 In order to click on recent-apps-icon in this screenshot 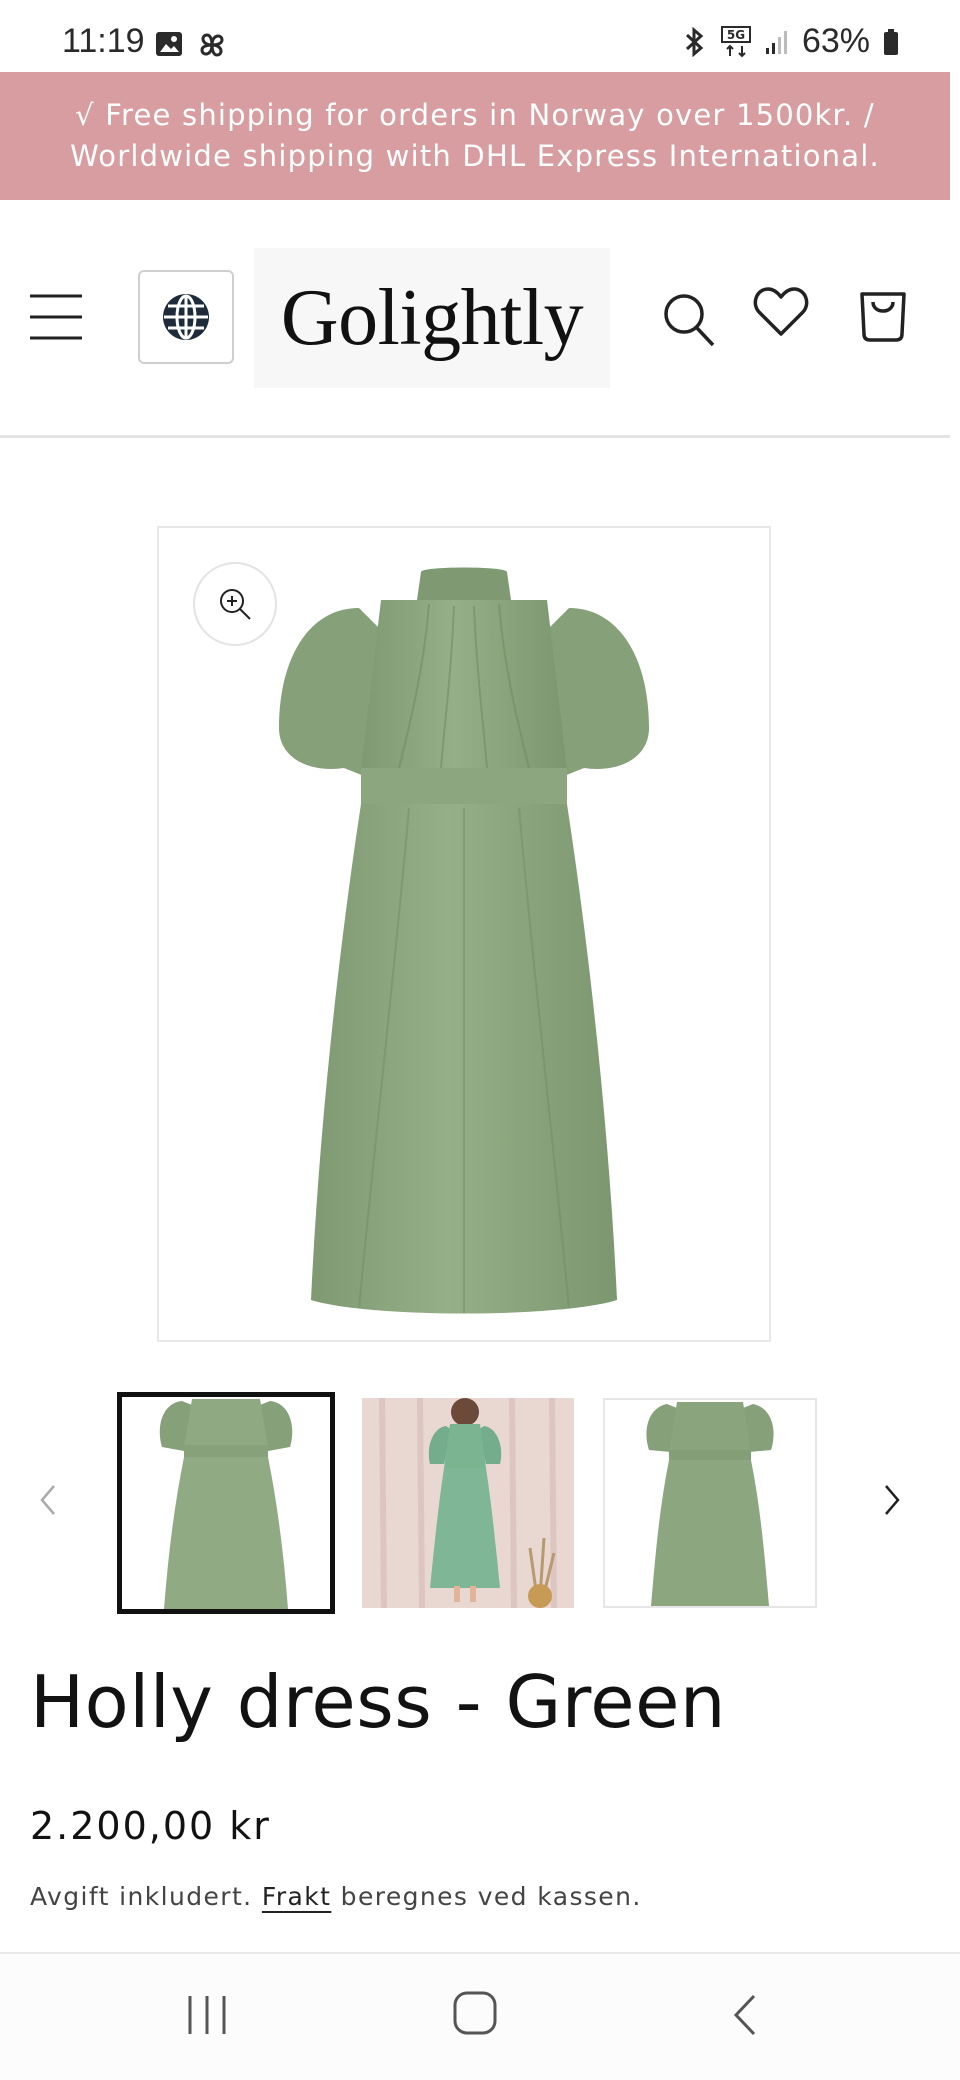, I will do `click(207, 2015)`.